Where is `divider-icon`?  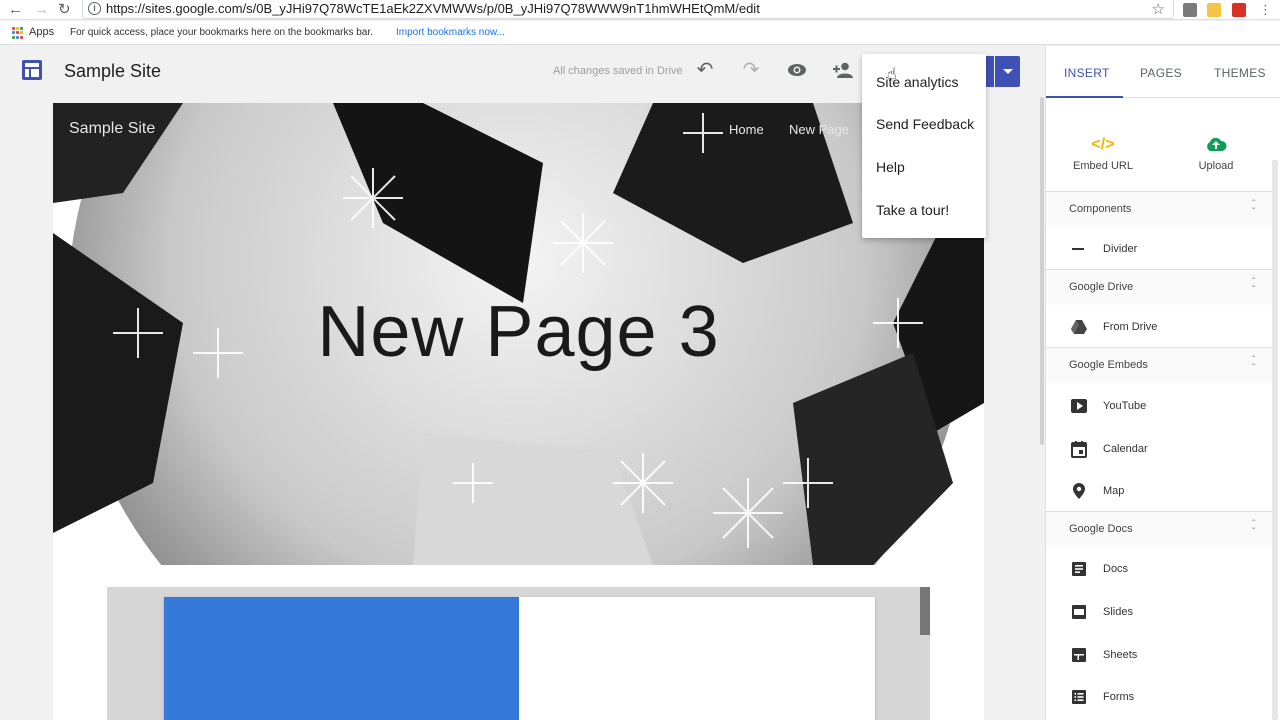
divider-icon is located at coordinates (1078, 249).